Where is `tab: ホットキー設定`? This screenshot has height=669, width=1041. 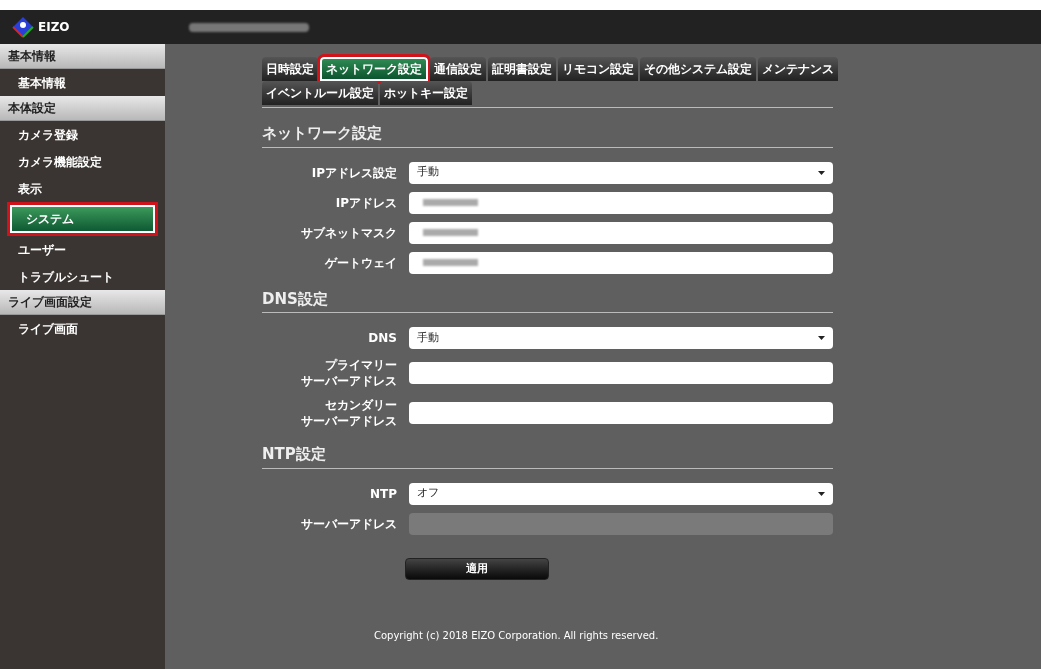 tab: ホットキー設定 is located at coordinates (426, 93).